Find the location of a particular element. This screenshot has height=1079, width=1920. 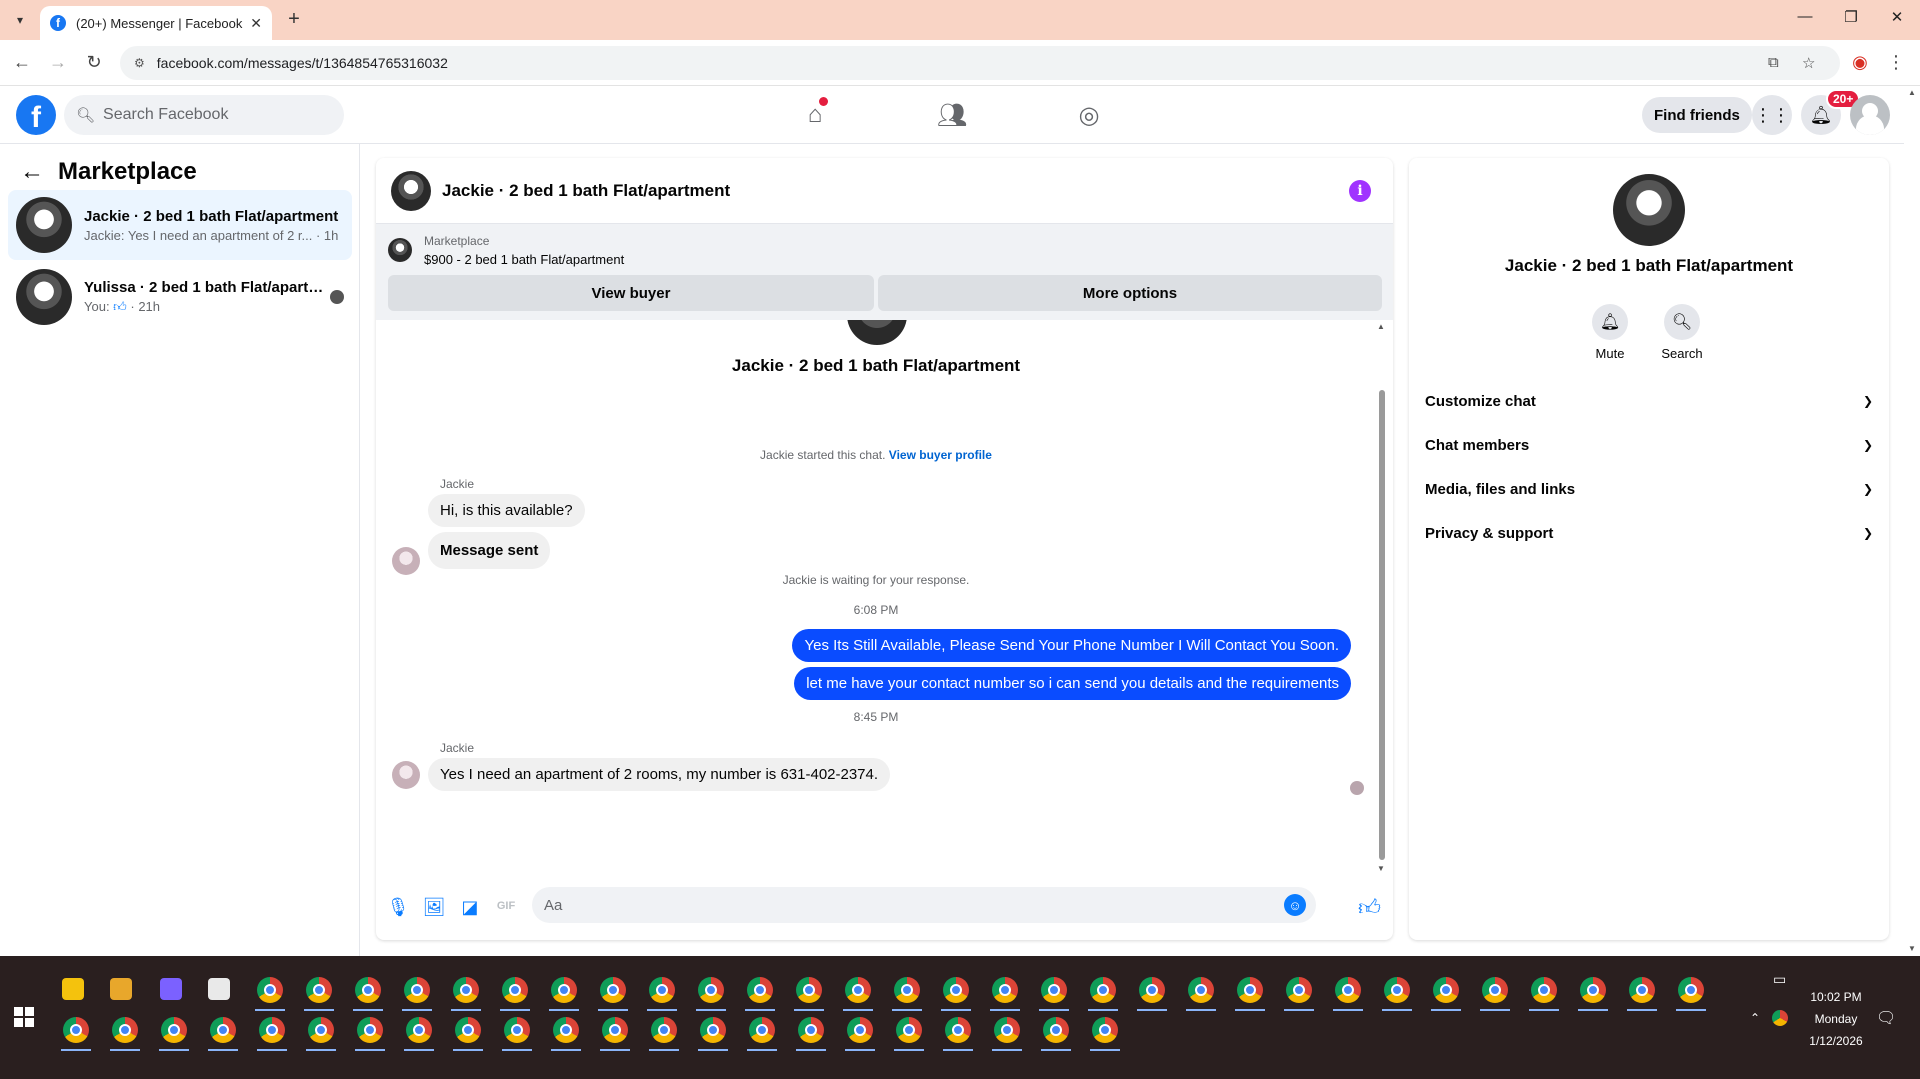

customize-chat-row: Customize chat ❯ is located at coordinates (1649, 401).